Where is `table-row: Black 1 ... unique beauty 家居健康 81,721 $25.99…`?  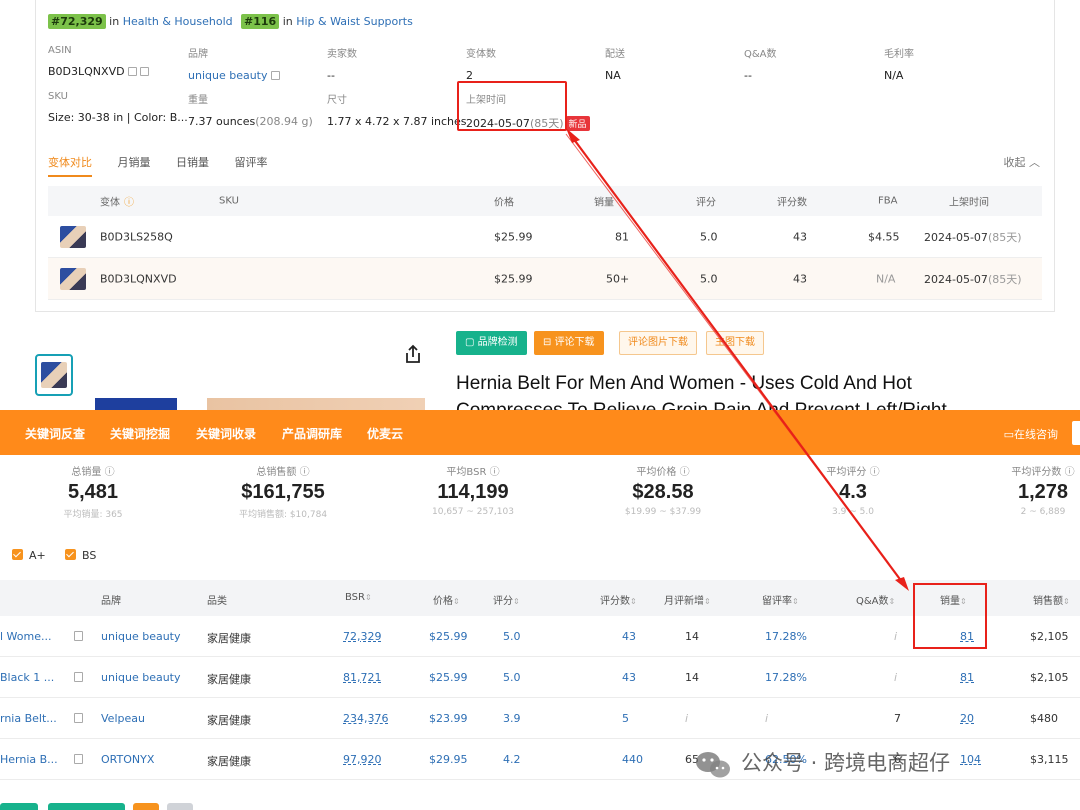
table-row: Black 1 ... unique beauty 家居健康 81,721 $25.99… is located at coordinates (540, 677).